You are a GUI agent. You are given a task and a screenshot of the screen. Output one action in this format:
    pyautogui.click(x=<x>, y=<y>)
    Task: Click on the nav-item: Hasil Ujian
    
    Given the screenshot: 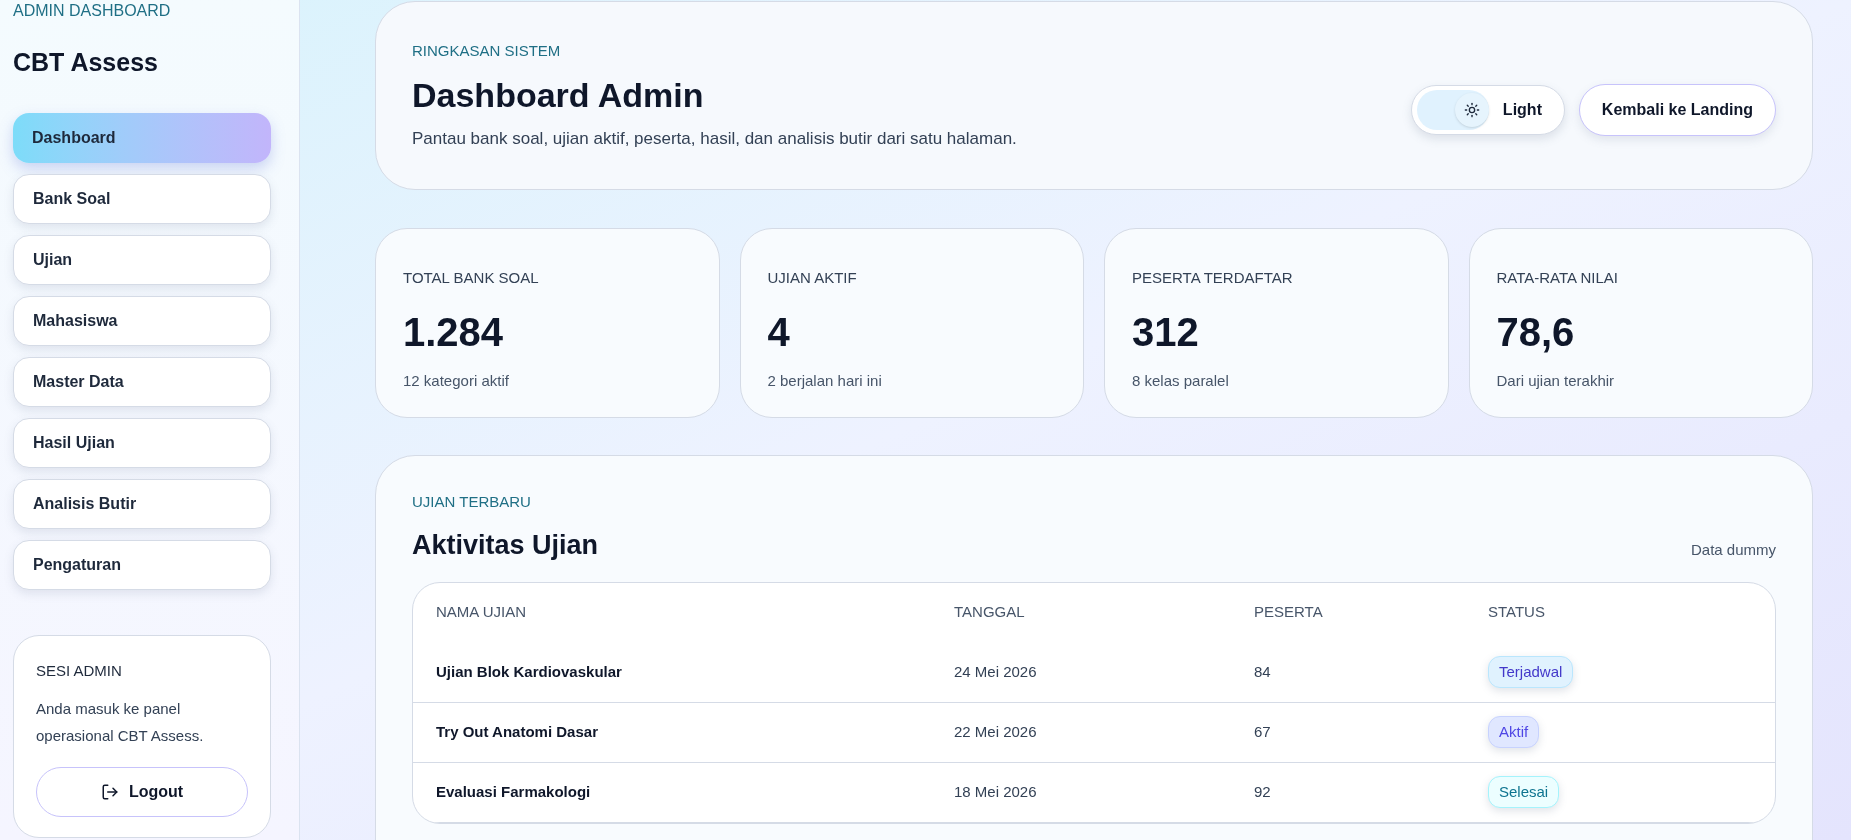 What is the action you would take?
    pyautogui.click(x=142, y=443)
    